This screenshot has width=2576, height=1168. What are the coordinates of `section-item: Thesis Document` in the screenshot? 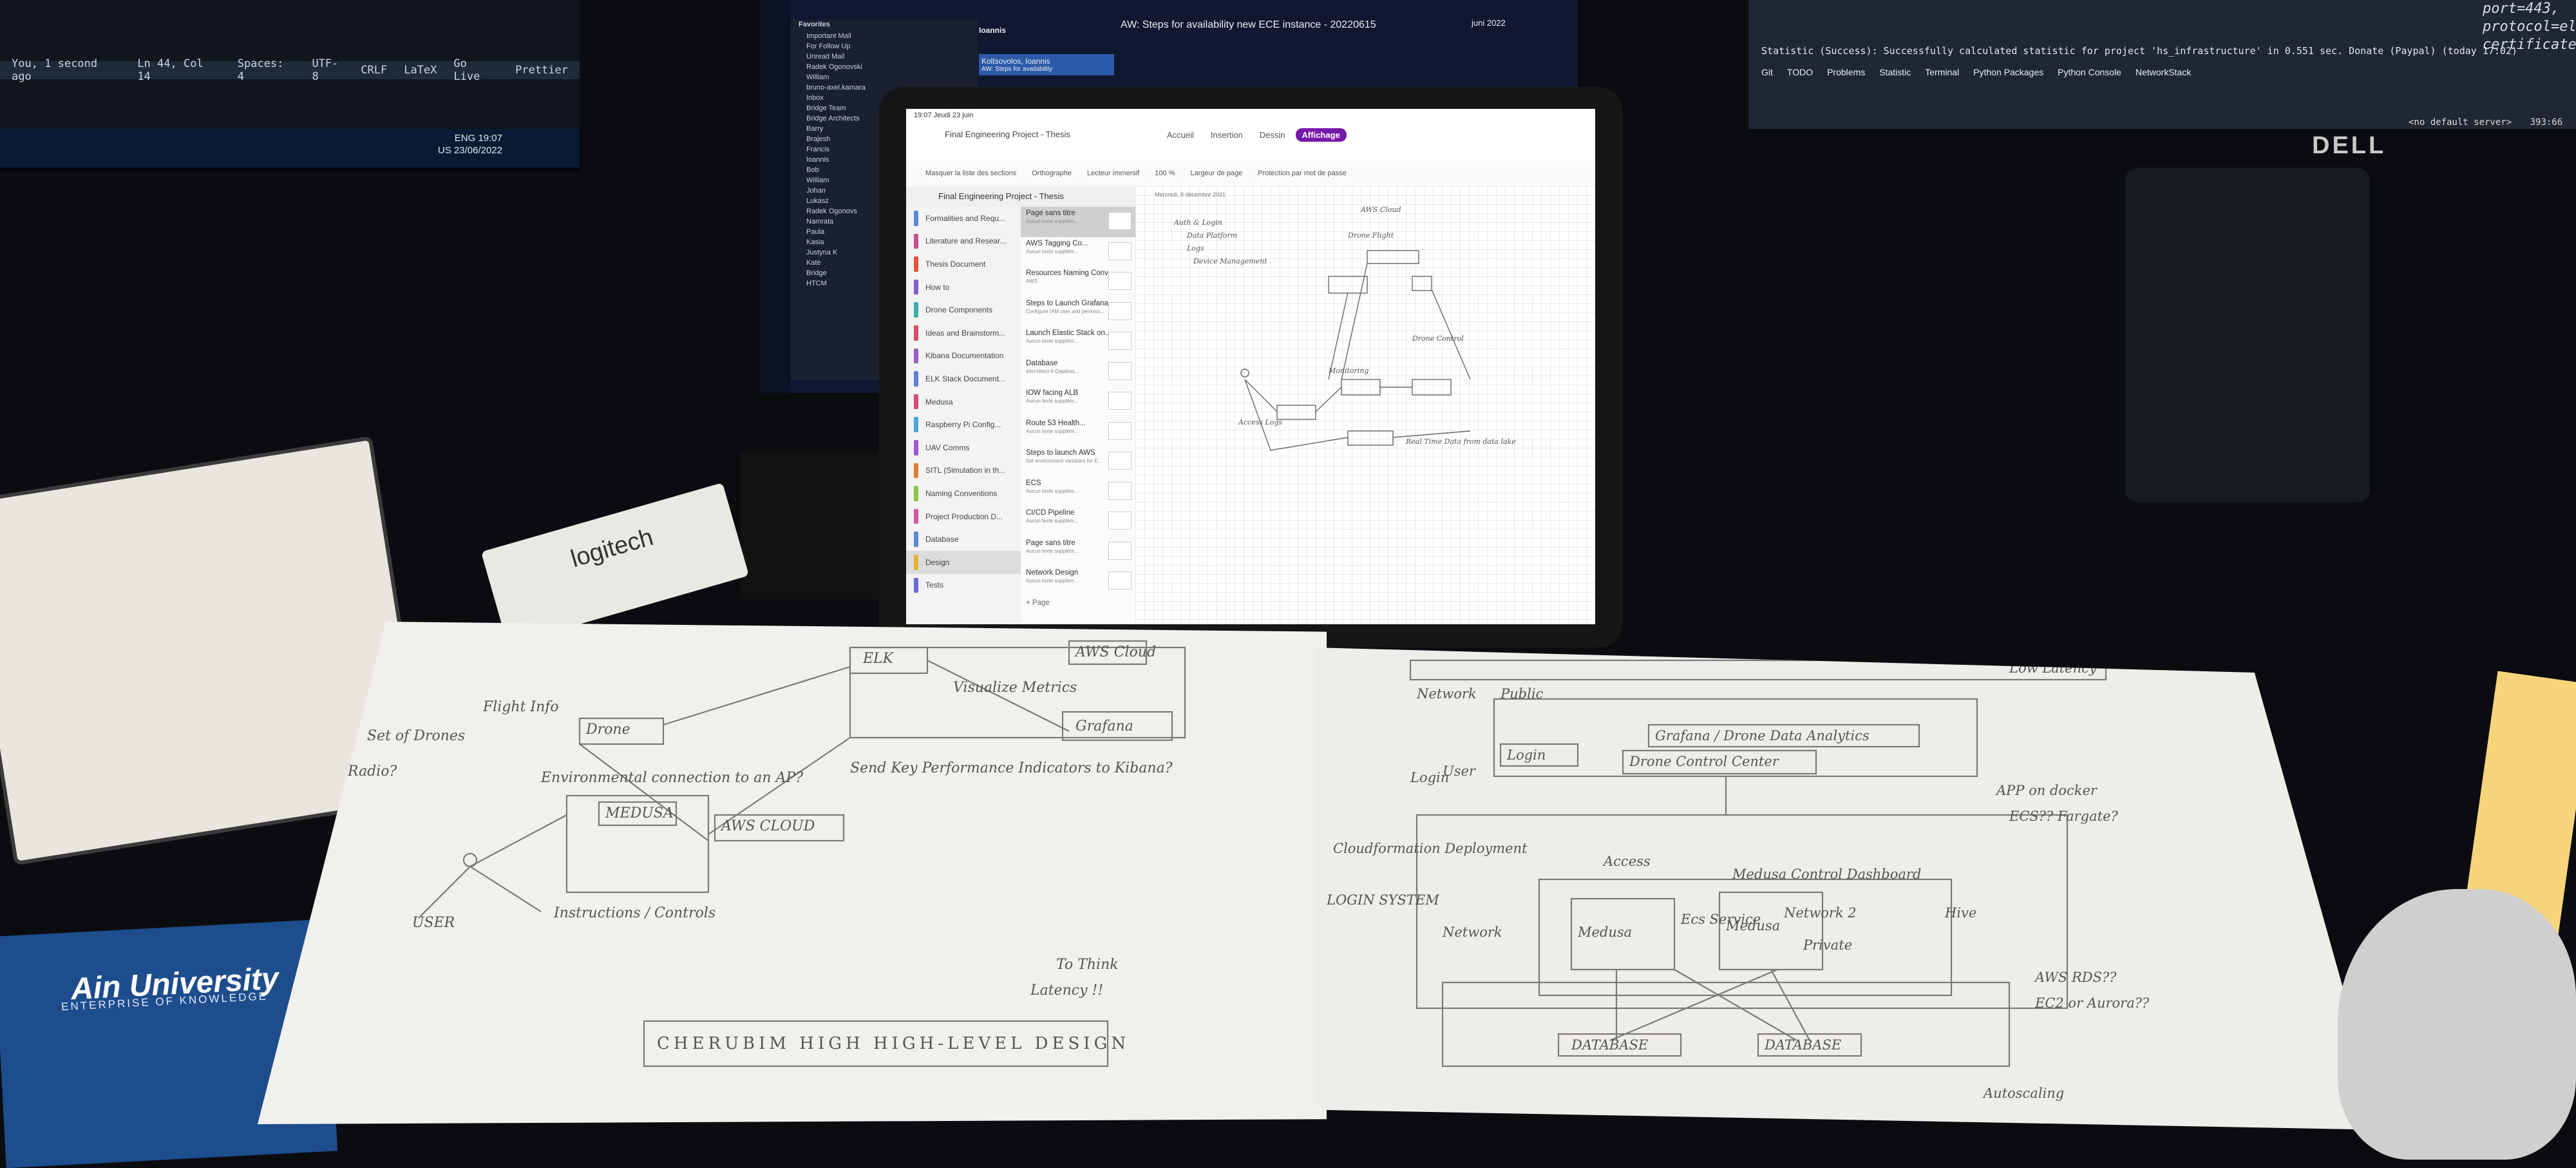 It's located at (964, 265).